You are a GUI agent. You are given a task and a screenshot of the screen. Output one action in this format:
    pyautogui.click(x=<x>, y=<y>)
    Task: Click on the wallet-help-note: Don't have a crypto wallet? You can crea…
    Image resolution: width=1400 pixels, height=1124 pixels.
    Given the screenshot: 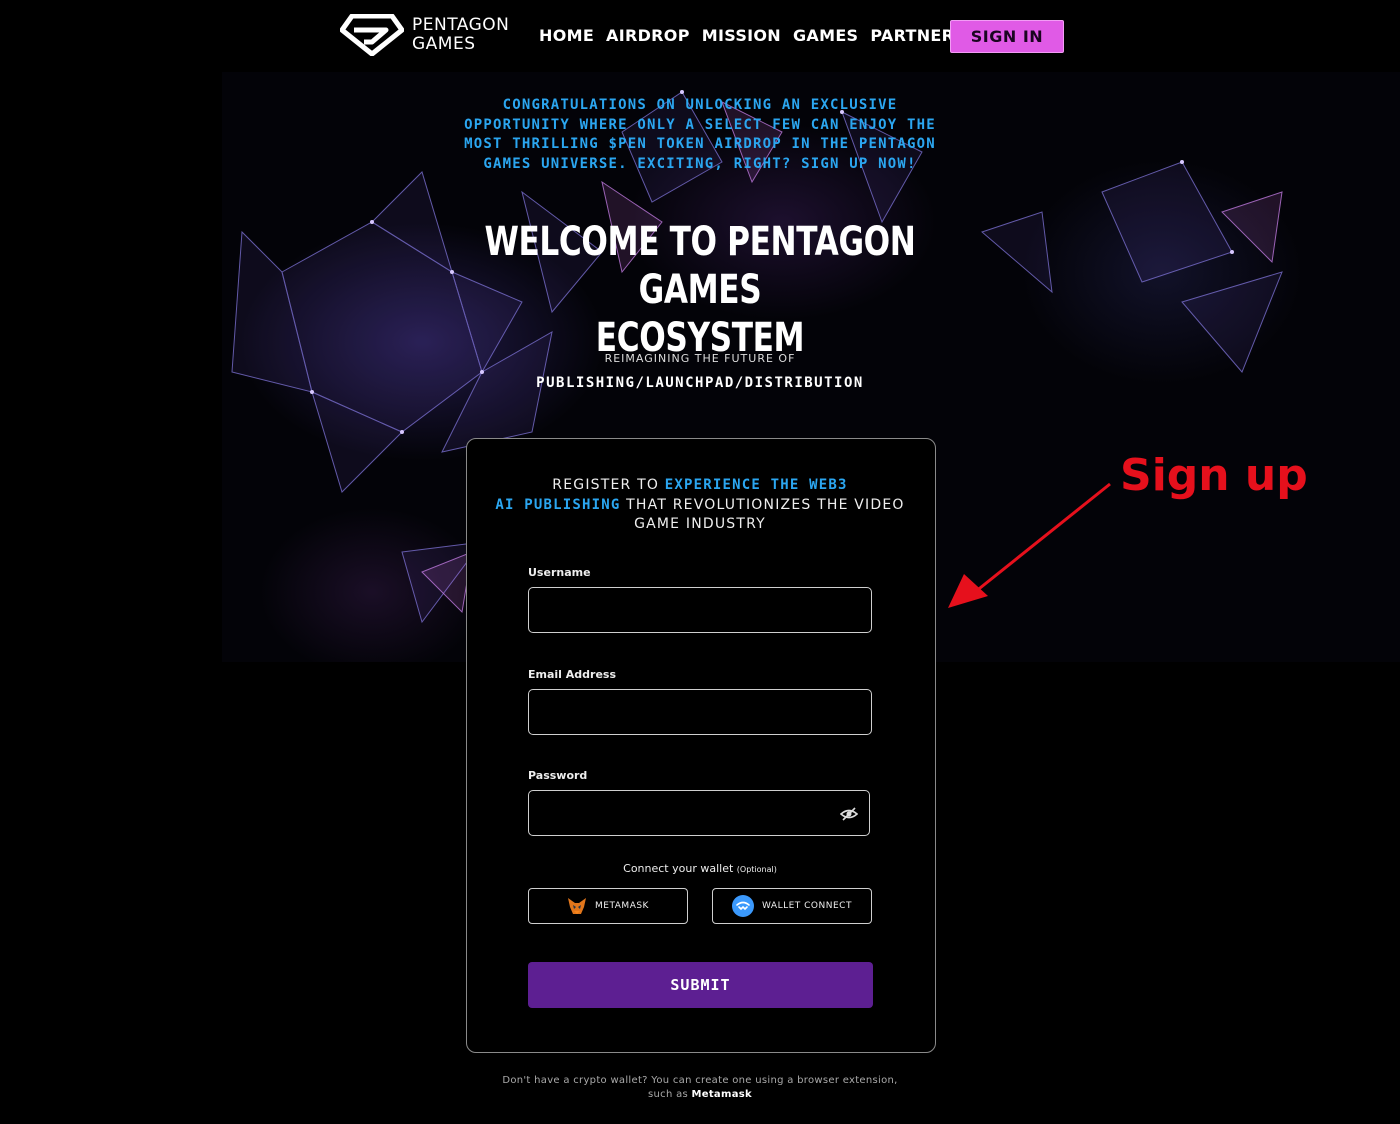 What is the action you would take?
    pyautogui.click(x=700, y=1088)
    